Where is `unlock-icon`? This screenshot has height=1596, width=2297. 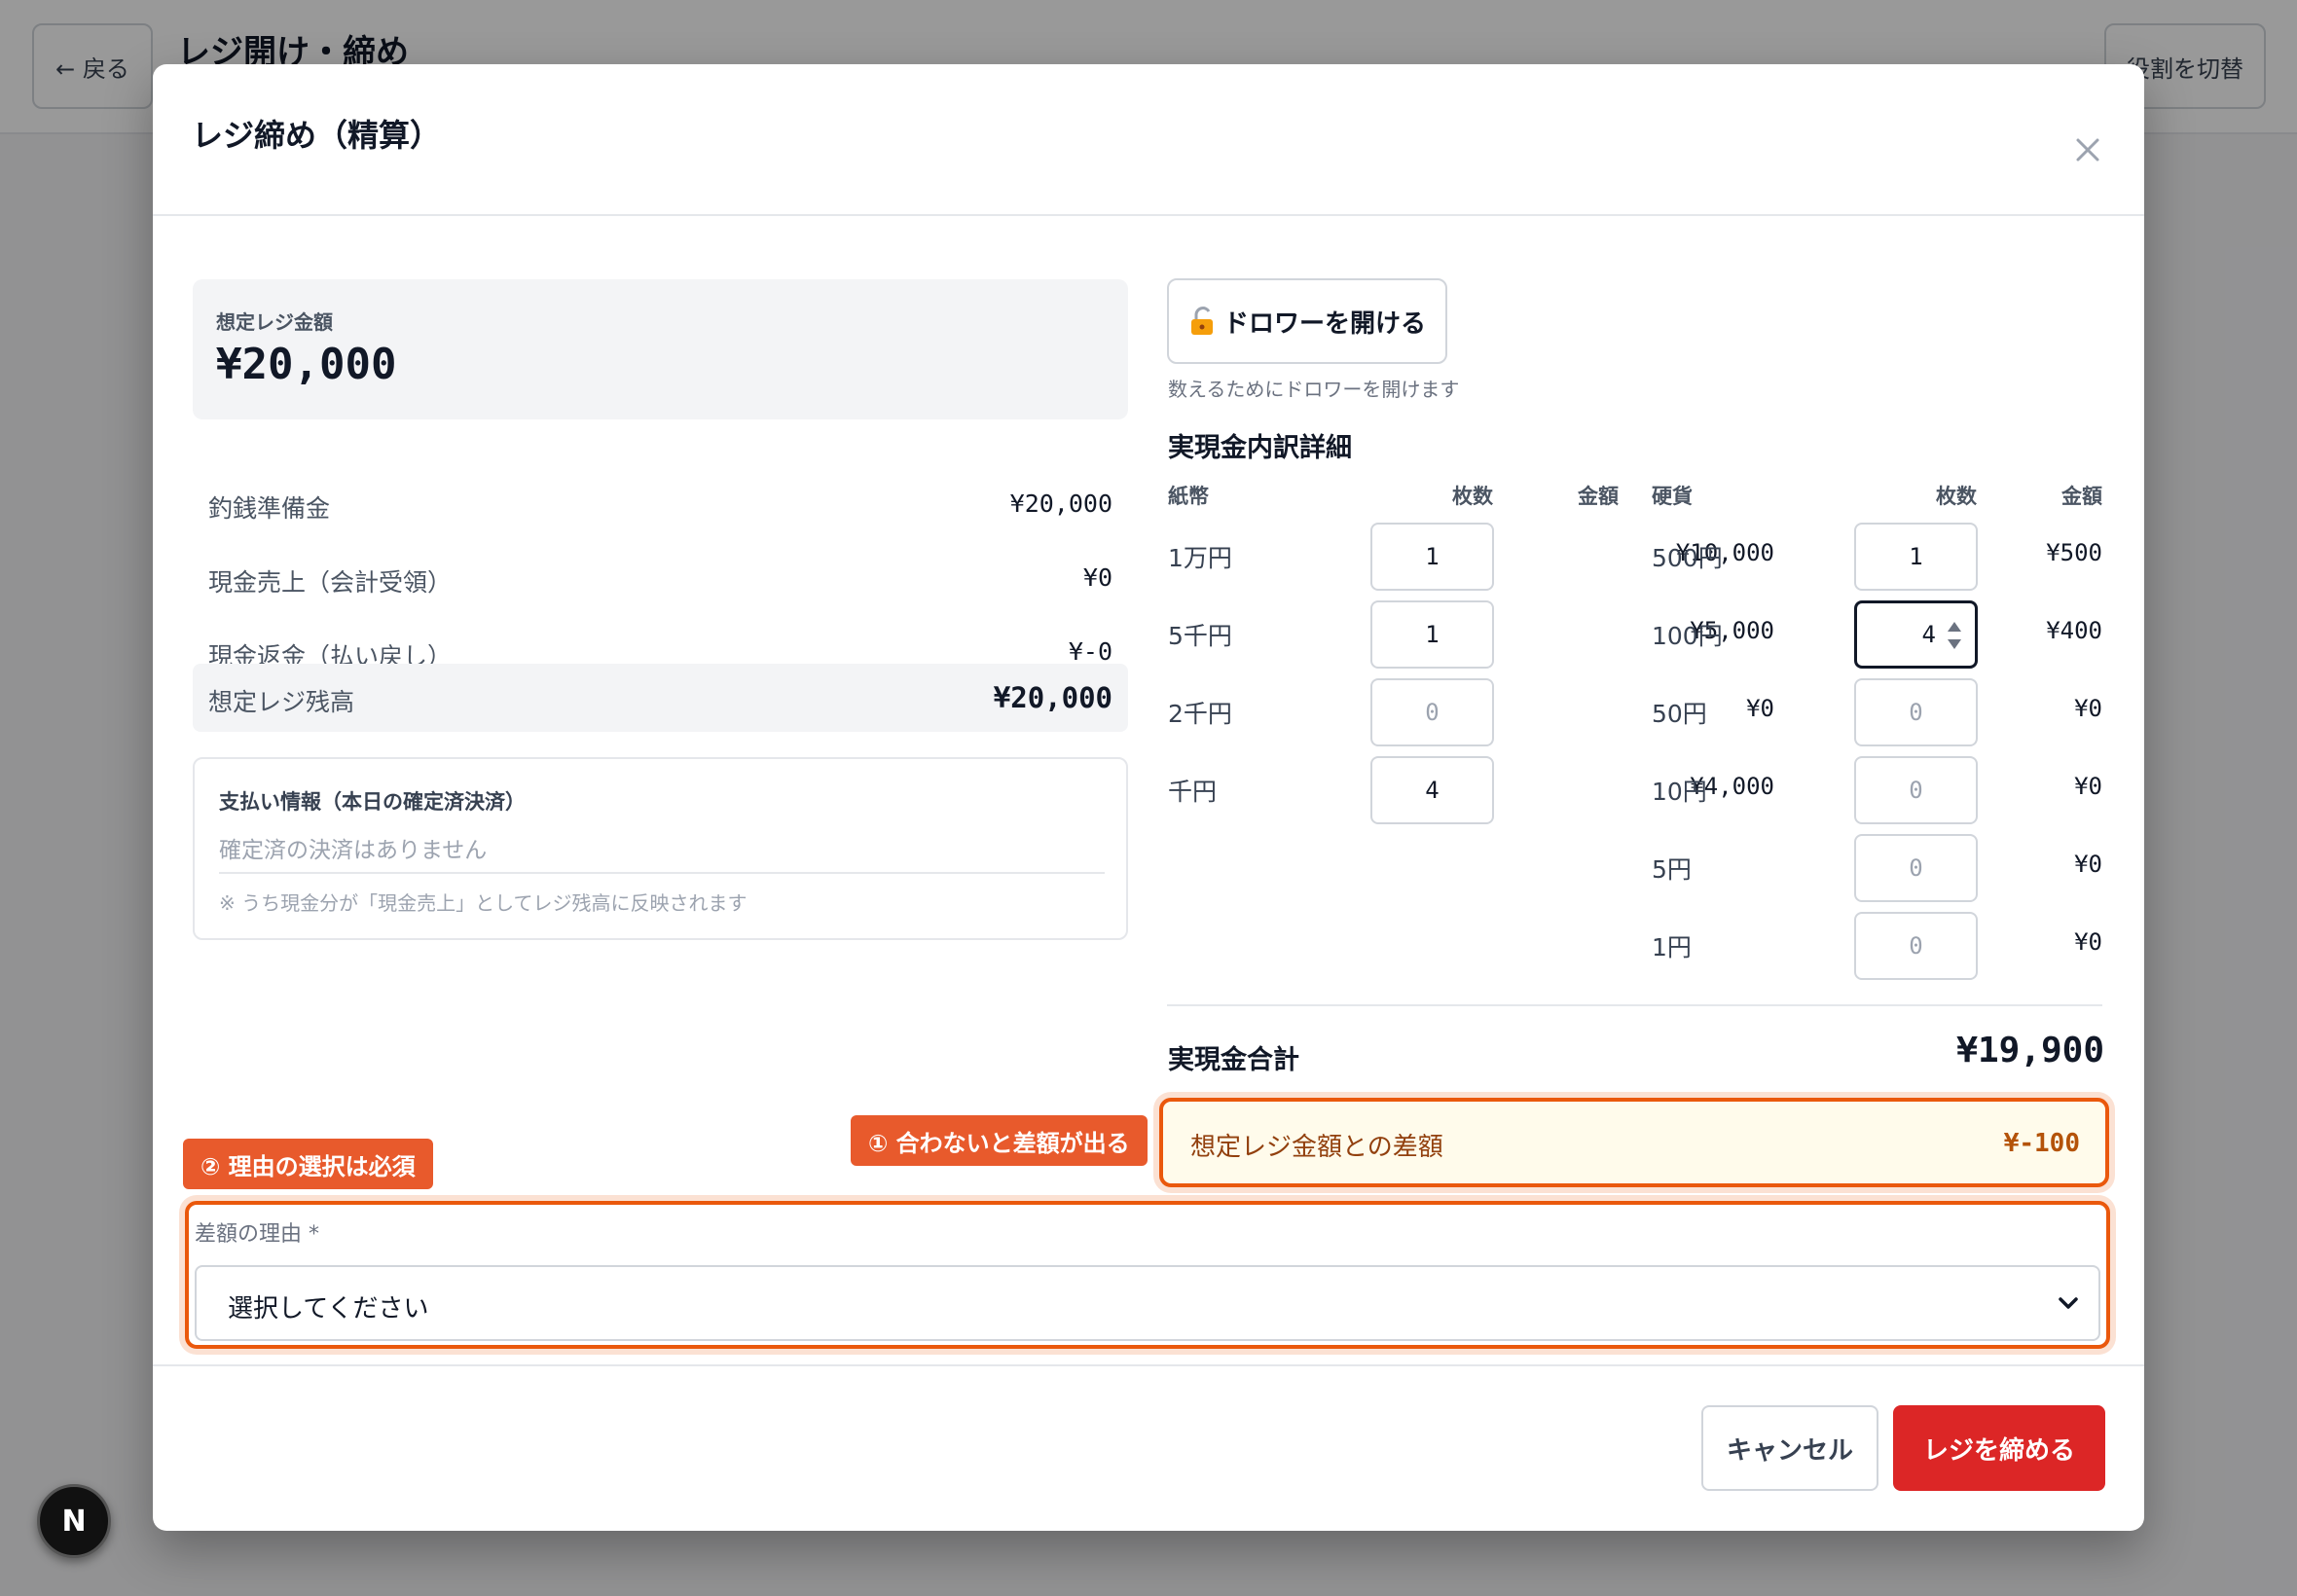 unlock-icon is located at coordinates (1201, 321).